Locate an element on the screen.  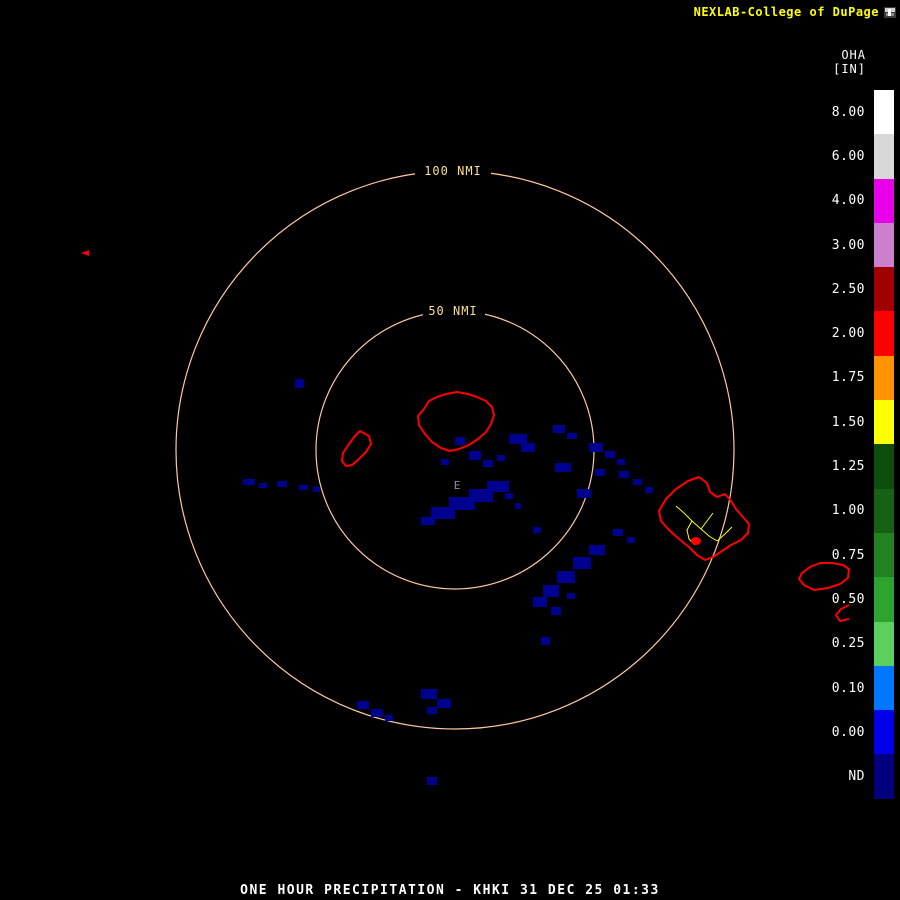
island-outlines is located at coordinates (595, 506).